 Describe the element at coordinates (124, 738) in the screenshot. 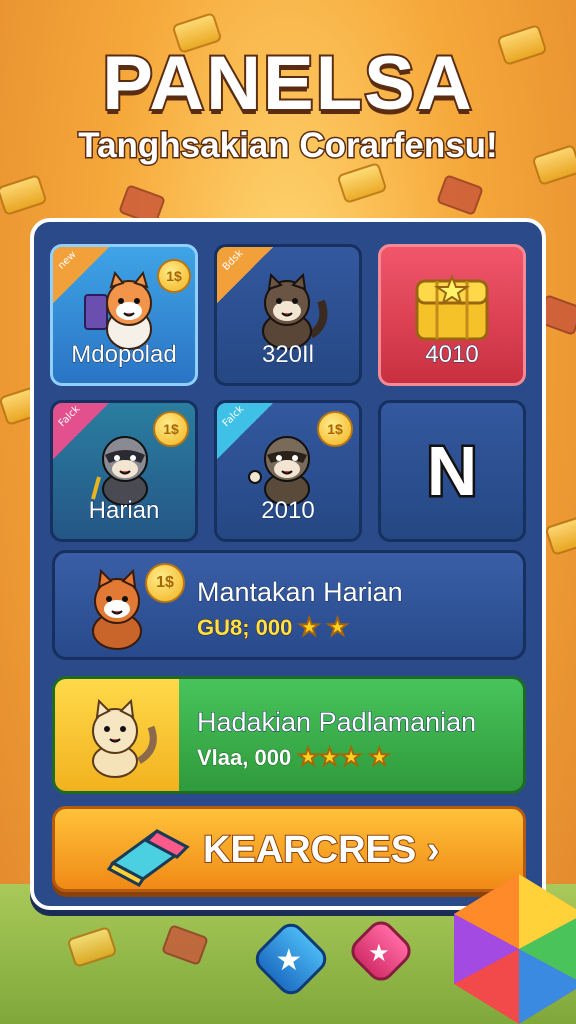

I see `cat-icon` at that location.